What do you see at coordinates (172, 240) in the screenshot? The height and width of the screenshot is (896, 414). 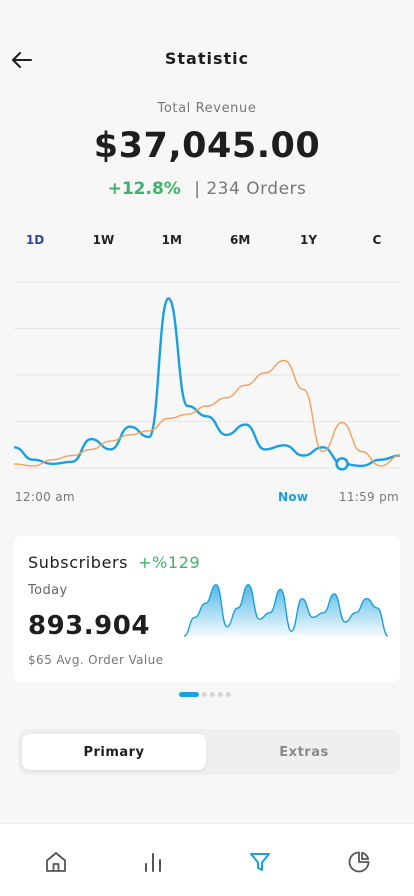 I see `range-1m: 1M` at bounding box center [172, 240].